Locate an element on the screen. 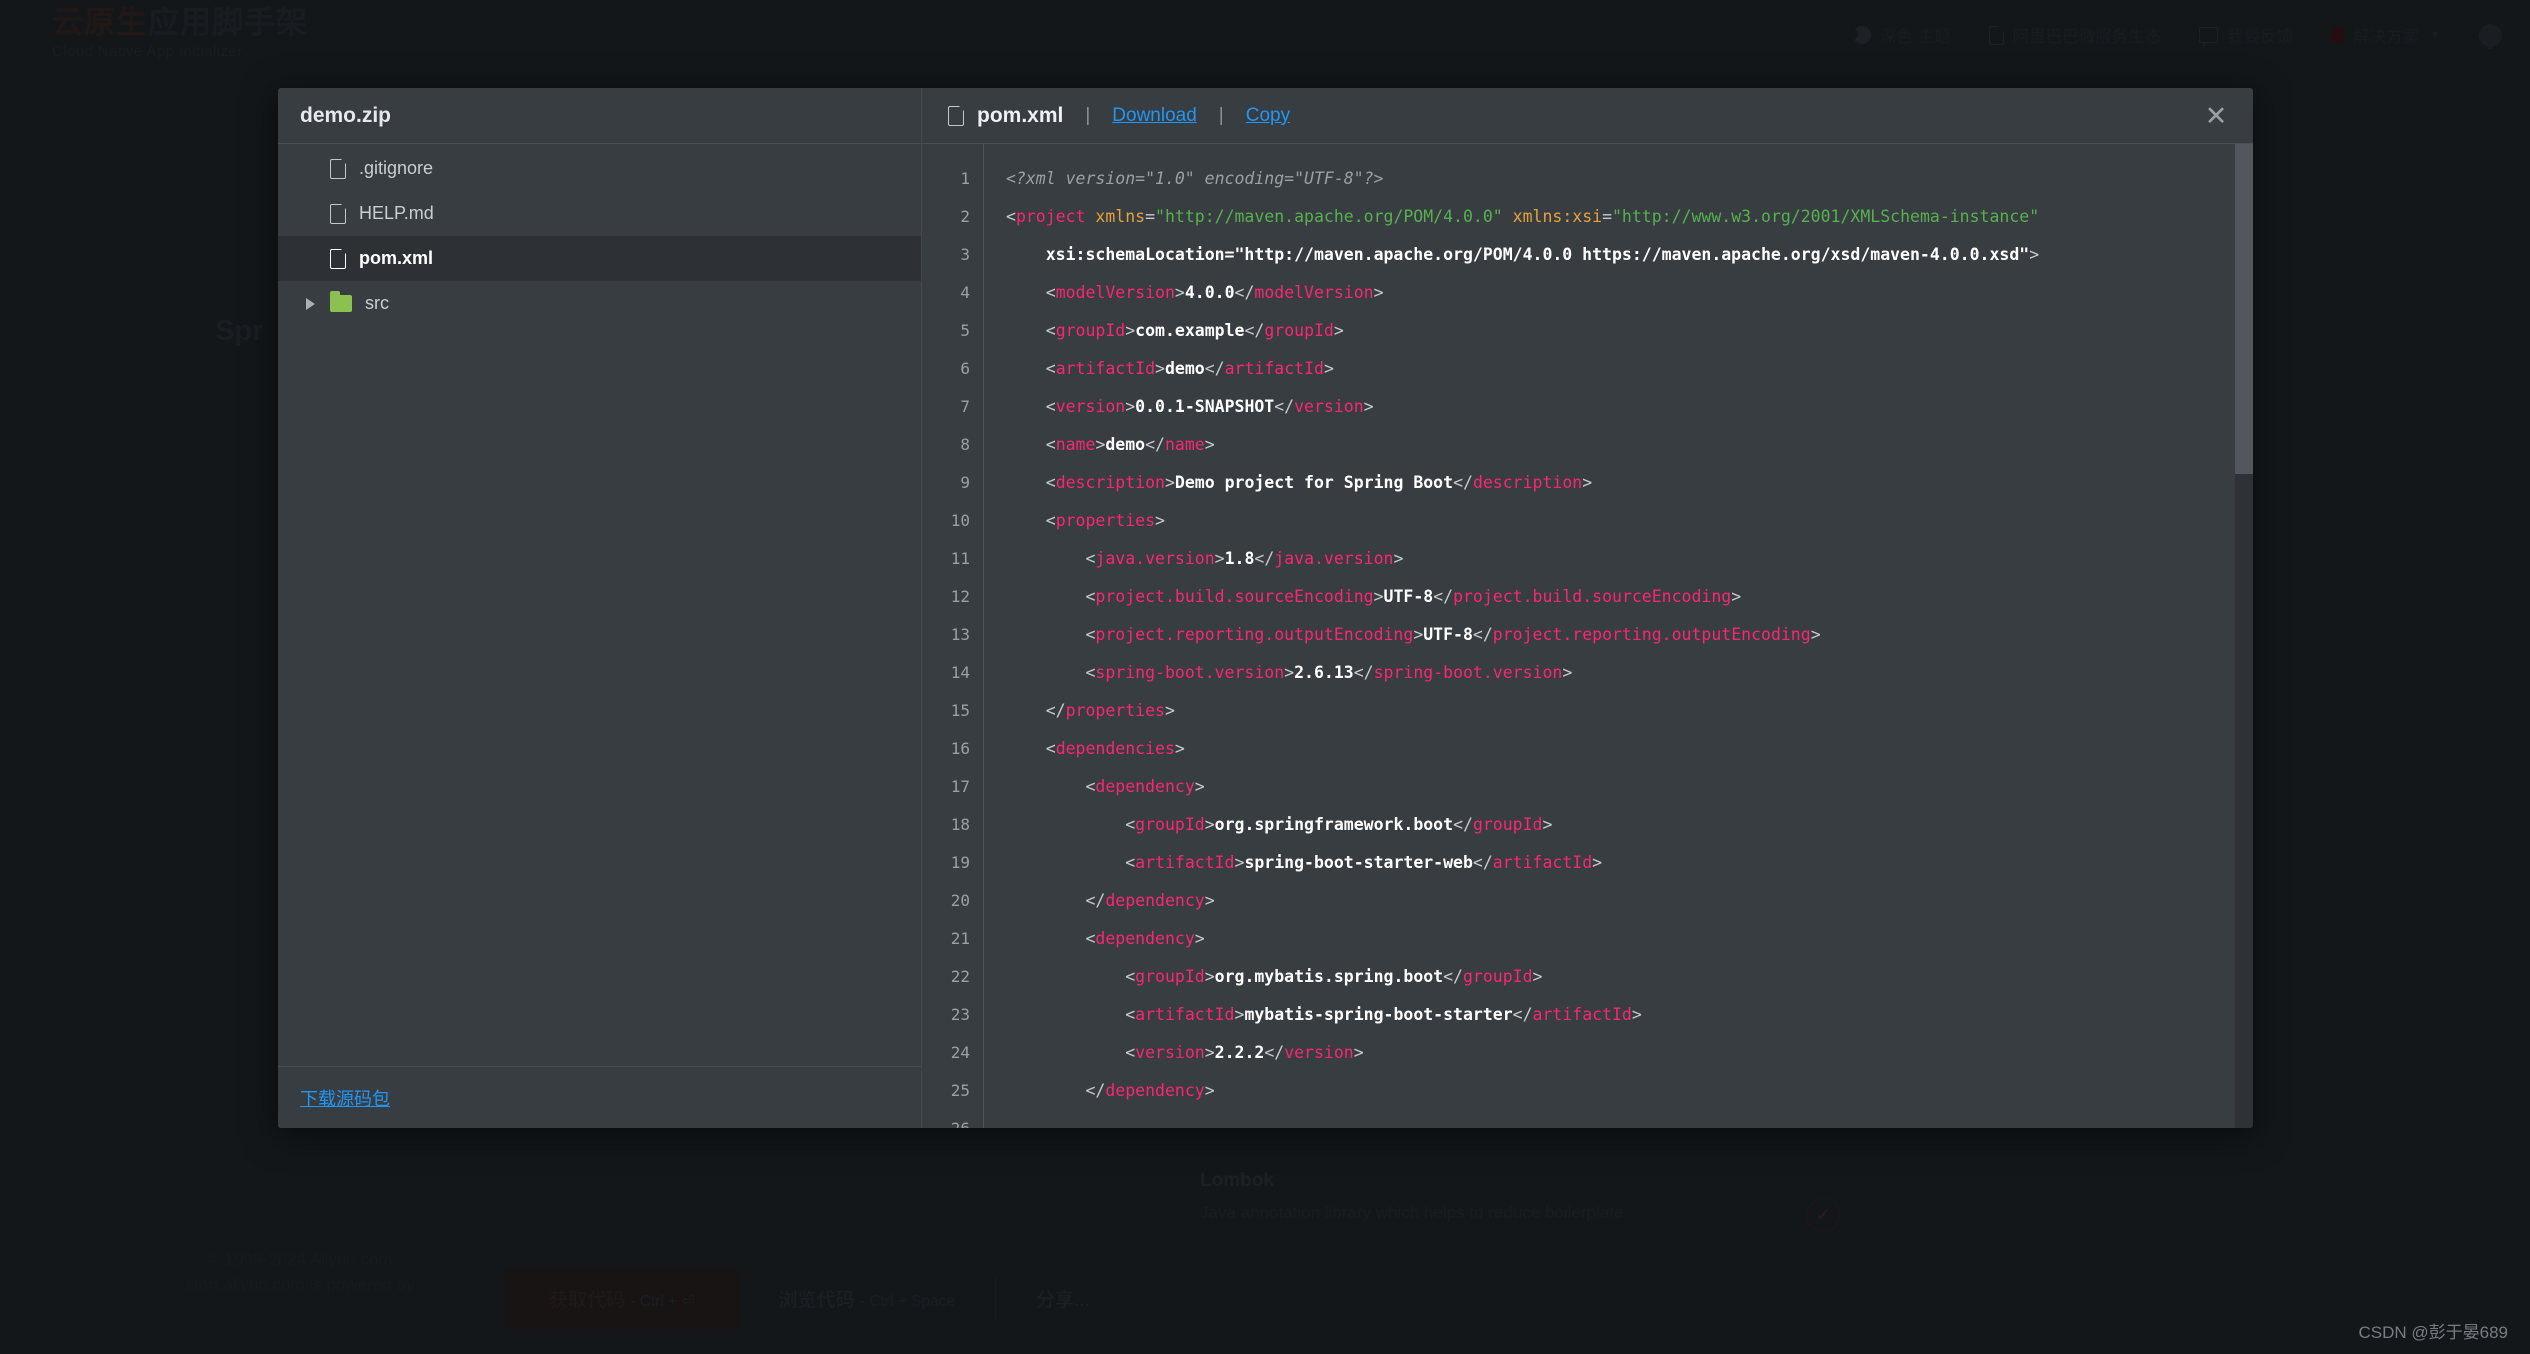 Image resolution: width=2530 pixels, height=1354 pixels. line-number: 11 is located at coordinates (960, 558).